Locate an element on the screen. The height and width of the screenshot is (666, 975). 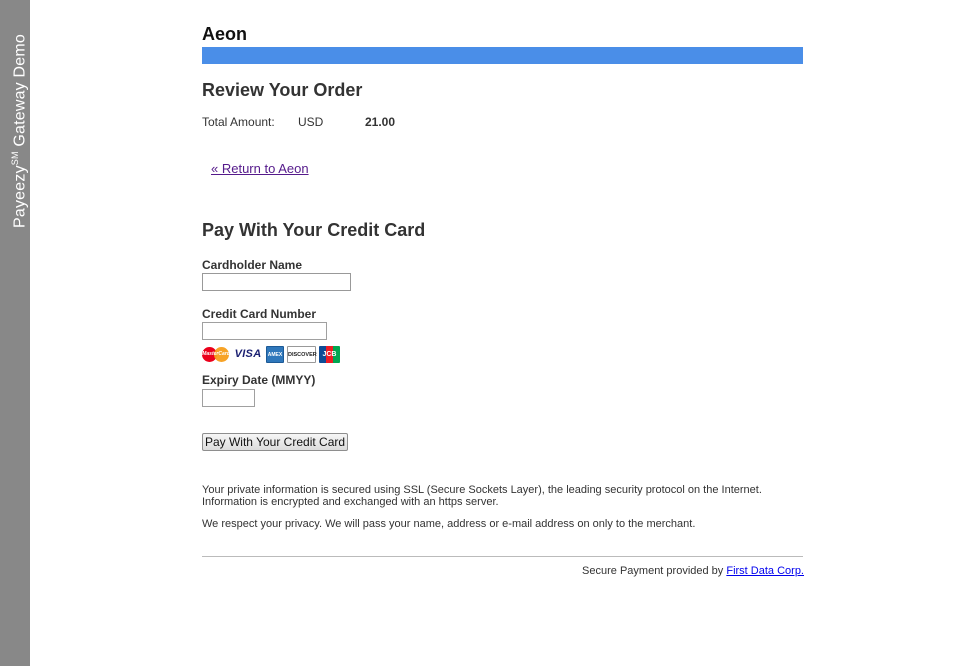
expiry-date-label: Expiry Date (MMYY) is located at coordinates (259, 380).